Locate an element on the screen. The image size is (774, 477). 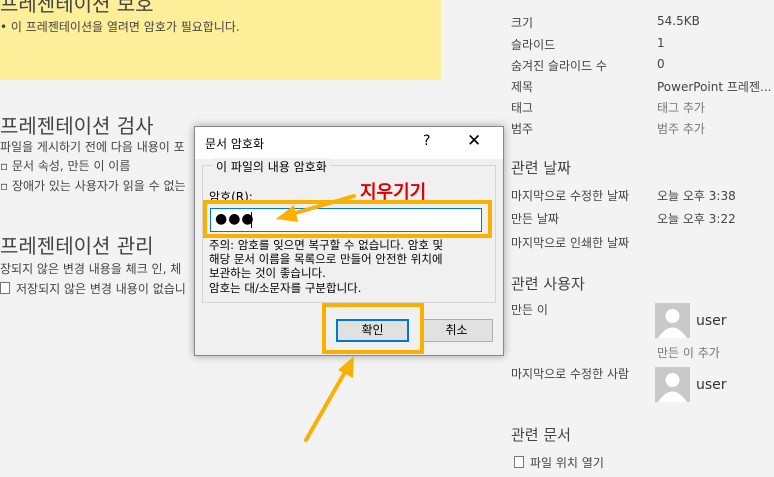
arrow-to-password-icon is located at coordinates (316, 208).